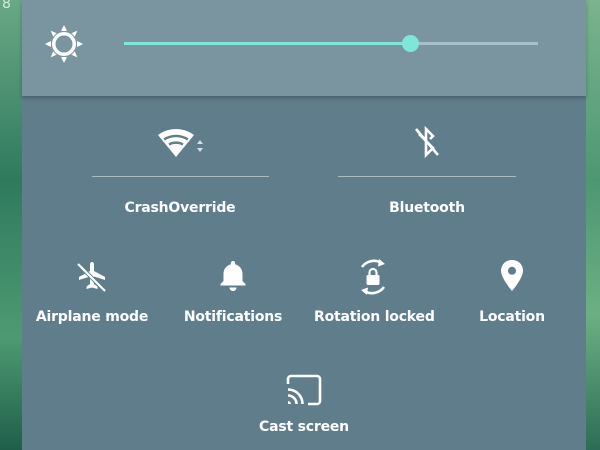 This screenshot has width=600, height=450. What do you see at coordinates (64, 44) in the screenshot?
I see `sun-icon` at bounding box center [64, 44].